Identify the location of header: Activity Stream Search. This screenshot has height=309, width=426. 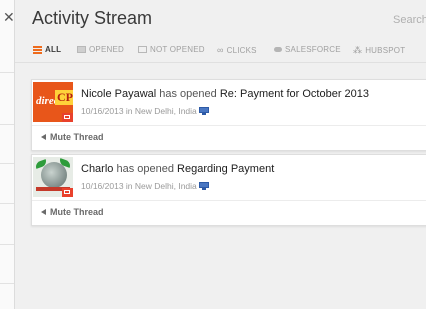
(220, 18).